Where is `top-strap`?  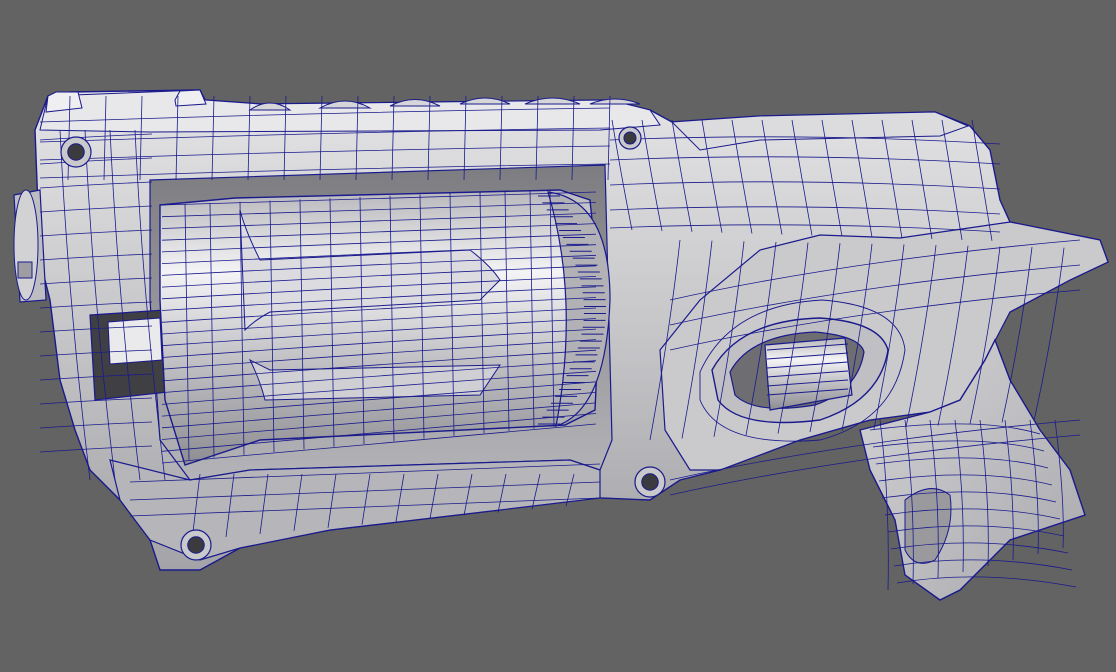
top-strap is located at coordinates (350, 111).